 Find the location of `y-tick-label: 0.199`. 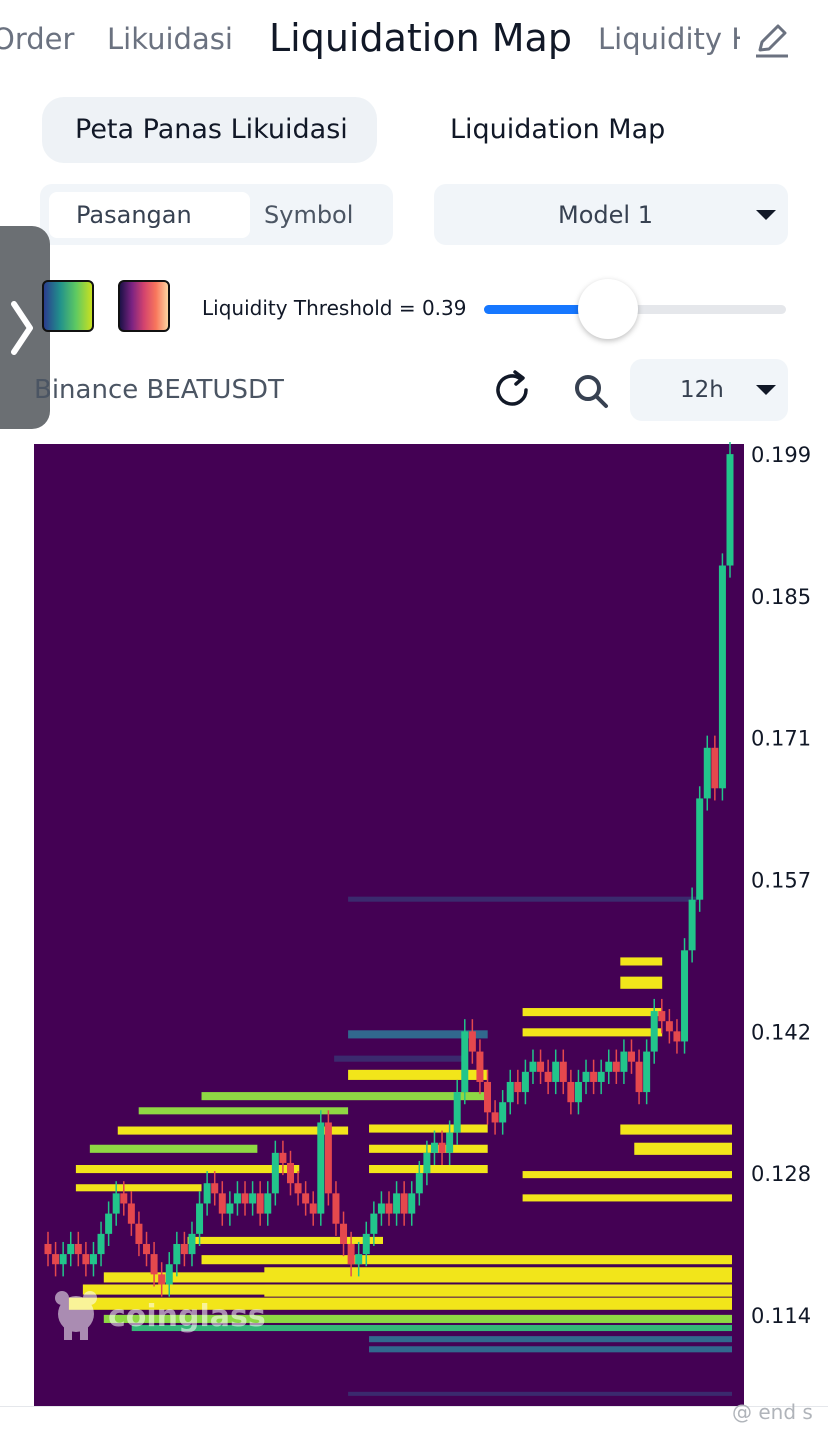

y-tick-label: 0.199 is located at coordinates (781, 455).